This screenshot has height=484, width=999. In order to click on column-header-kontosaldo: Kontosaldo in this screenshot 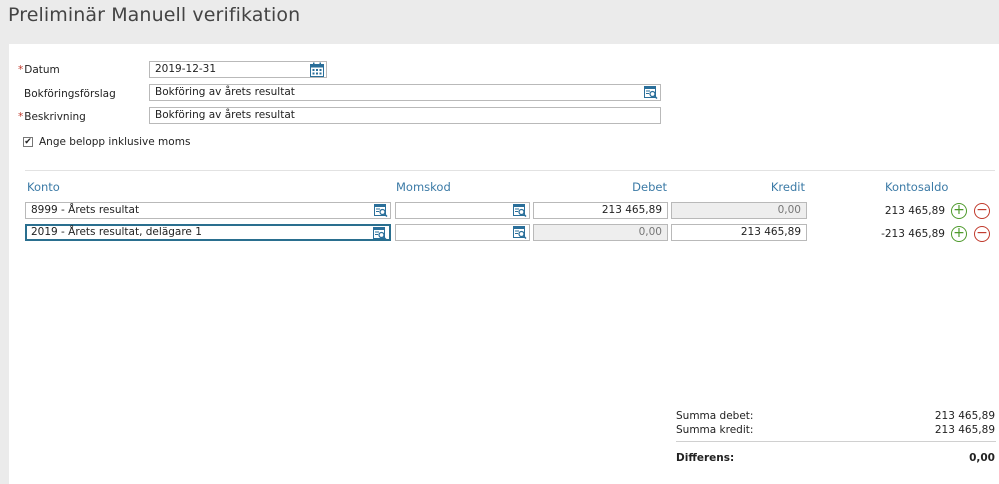, I will do `click(917, 187)`.